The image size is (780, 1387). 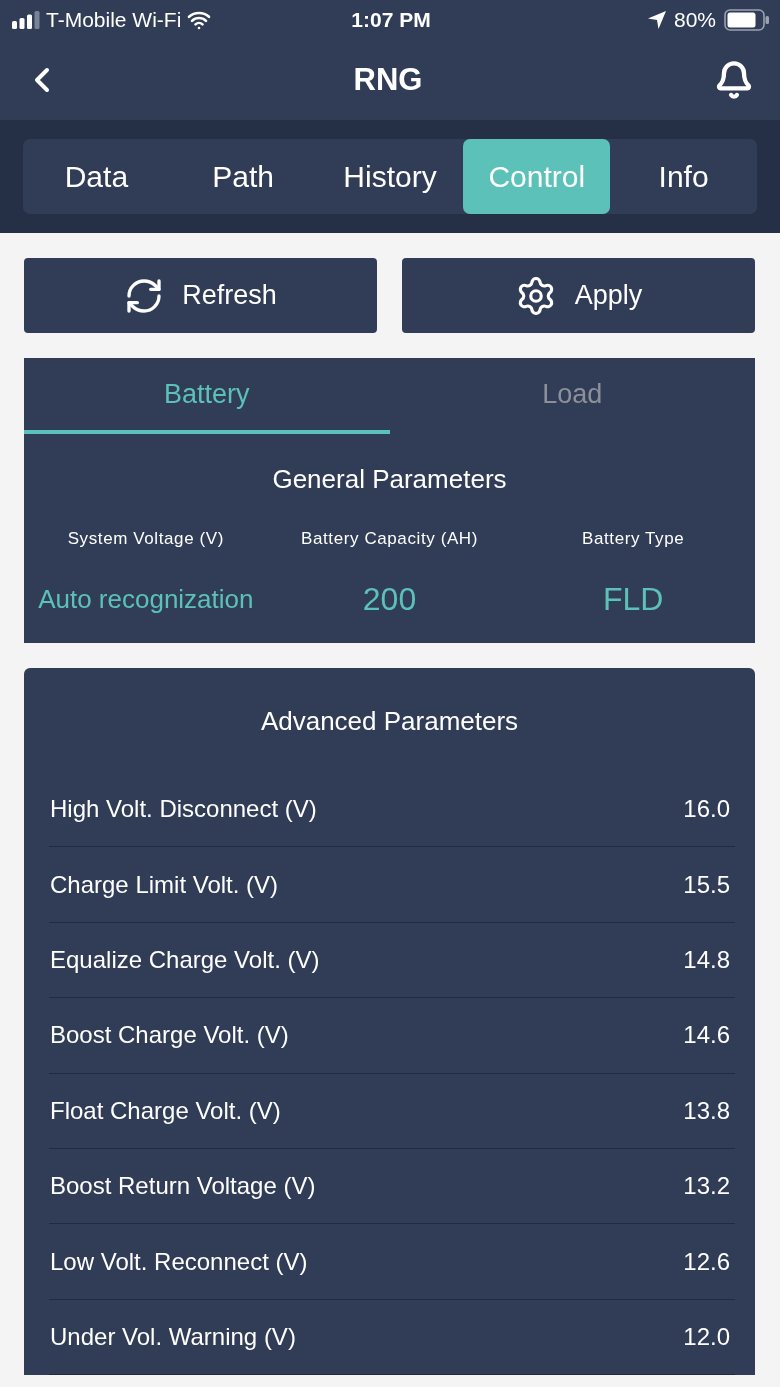 I want to click on parameter-value: Auto recognization, so click(x=146, y=599).